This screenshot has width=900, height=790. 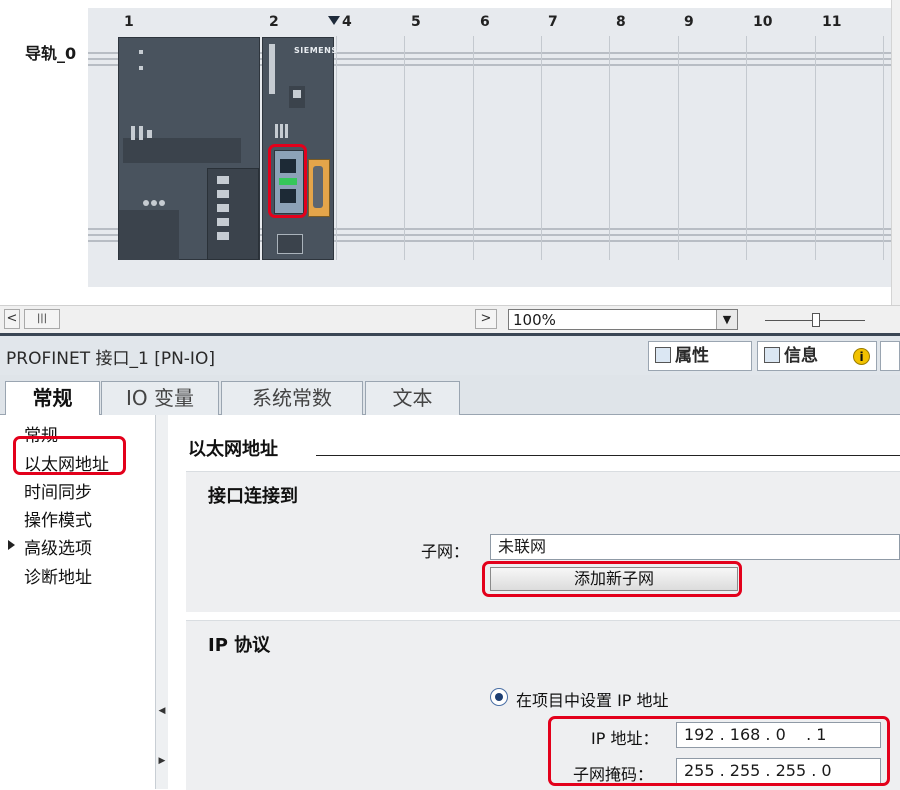 I want to click on dp-connector, so click(x=319, y=188).